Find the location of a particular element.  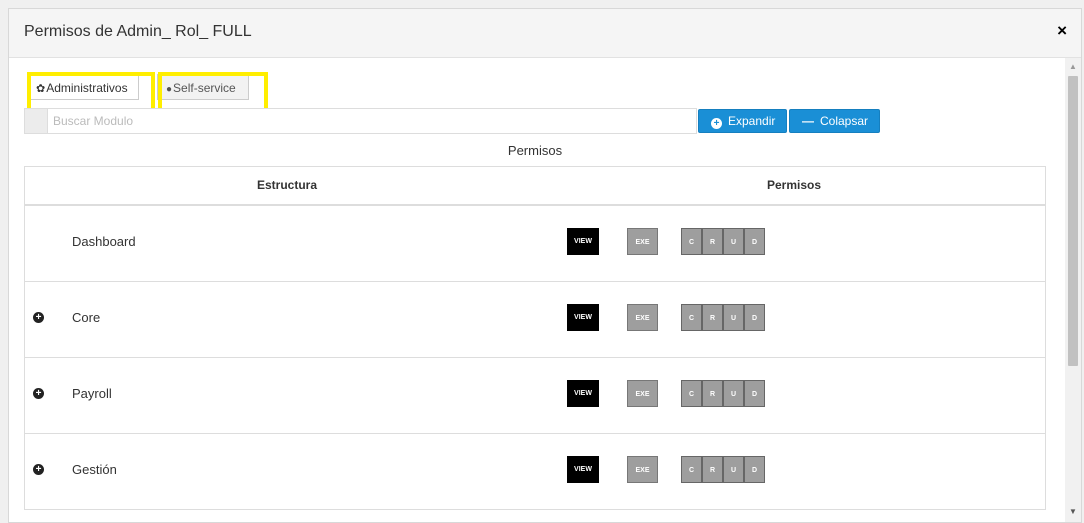

header-permisos: Permisos is located at coordinates (794, 185).